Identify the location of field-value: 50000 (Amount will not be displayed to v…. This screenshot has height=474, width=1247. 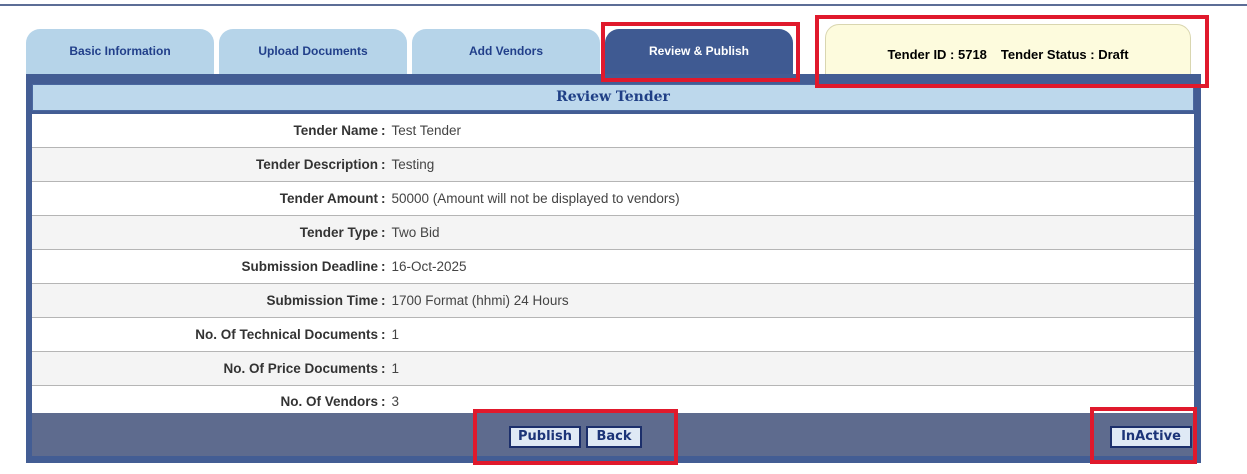
(535, 198).